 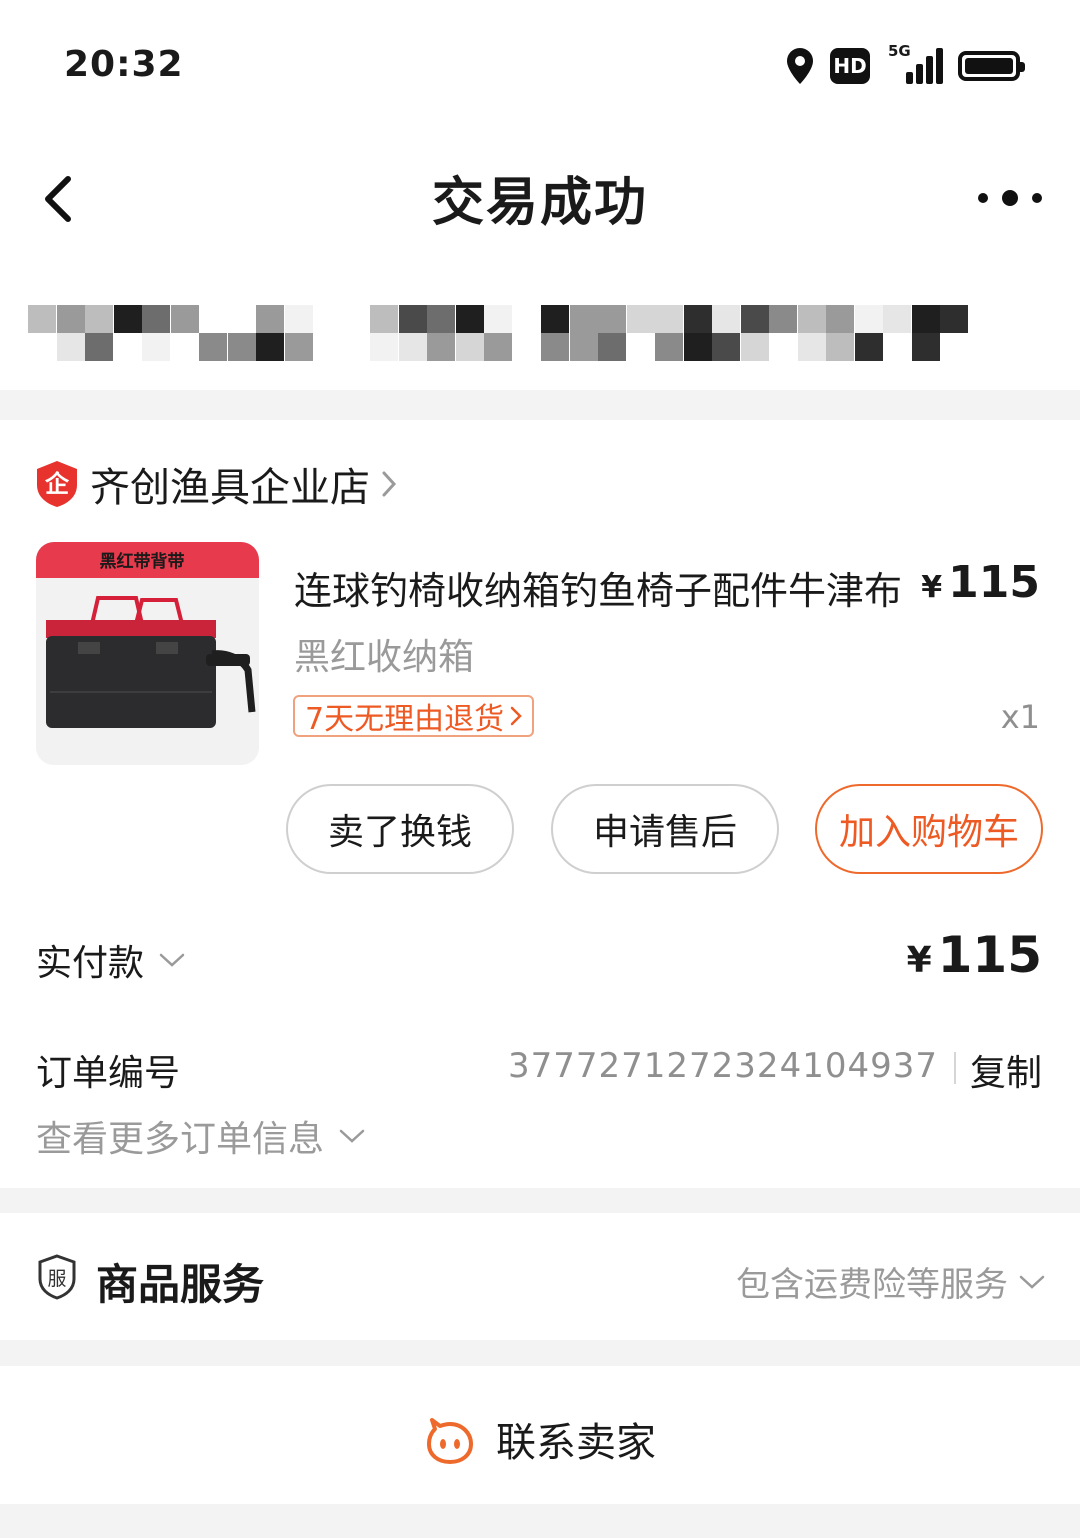 What do you see at coordinates (722, 1066) in the screenshot?
I see `order-number: 3777271272324104937` at bounding box center [722, 1066].